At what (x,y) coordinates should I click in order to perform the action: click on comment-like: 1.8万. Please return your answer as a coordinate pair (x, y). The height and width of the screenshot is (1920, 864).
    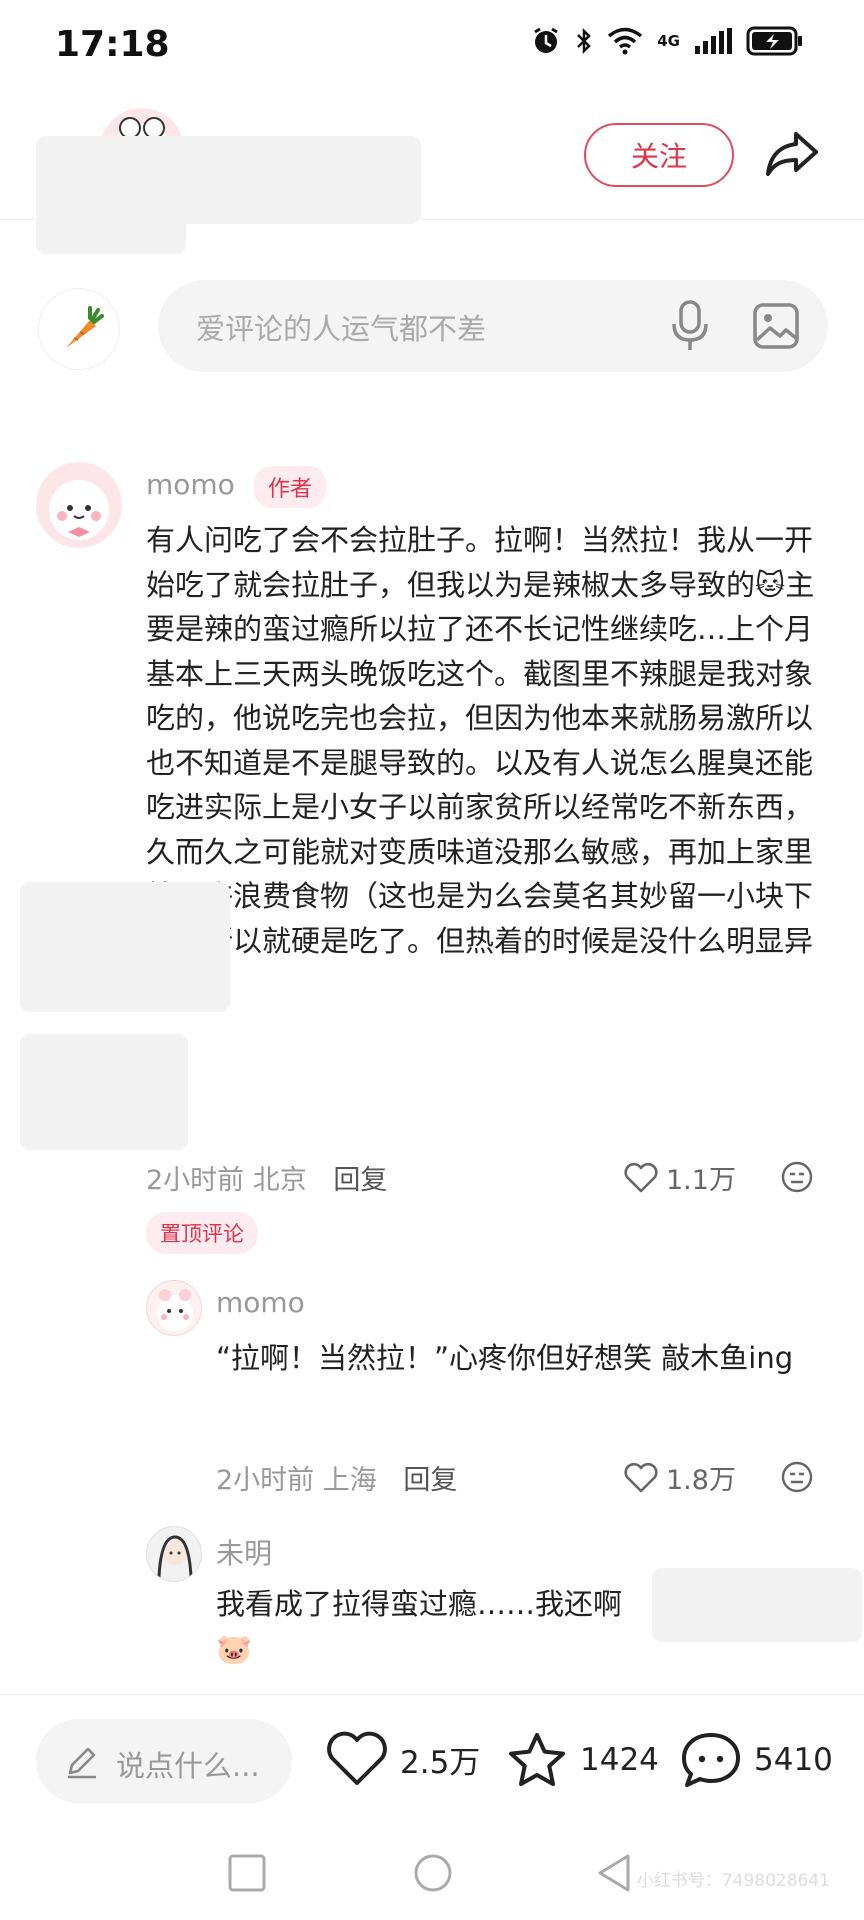
    Looking at the image, I should click on (680, 1477).